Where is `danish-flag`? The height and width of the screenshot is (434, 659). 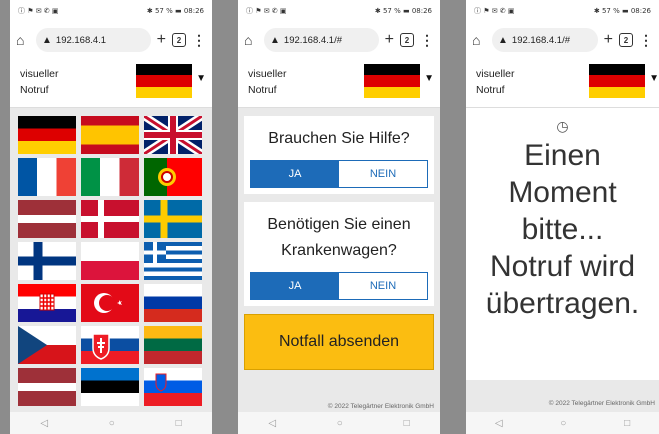 danish-flag is located at coordinates (110, 219).